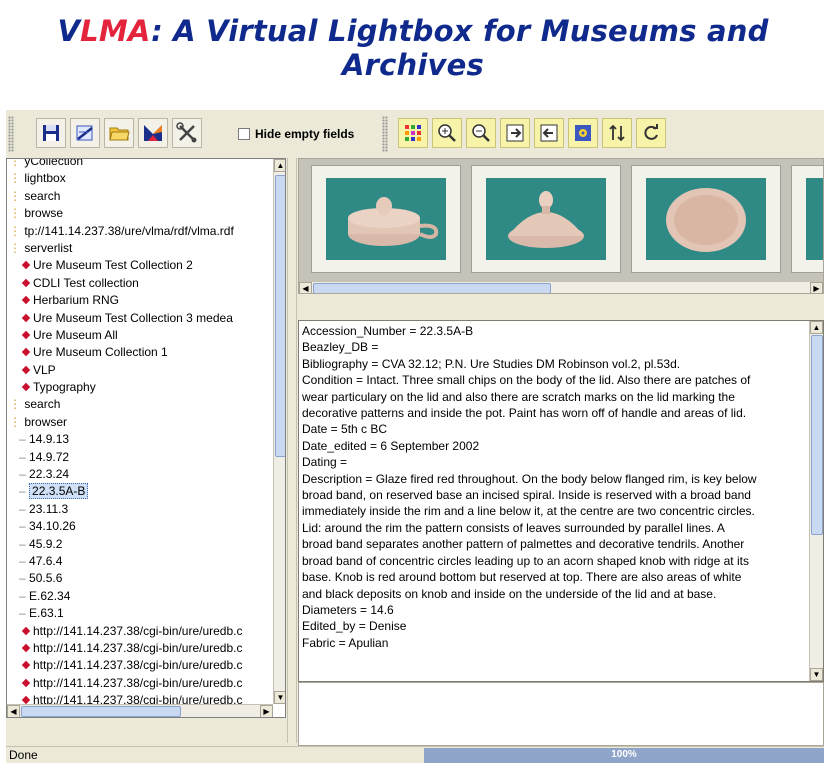  What do you see at coordinates (140, 491) in the screenshot?
I see `tree-node: – 22.3.5A-B` at bounding box center [140, 491].